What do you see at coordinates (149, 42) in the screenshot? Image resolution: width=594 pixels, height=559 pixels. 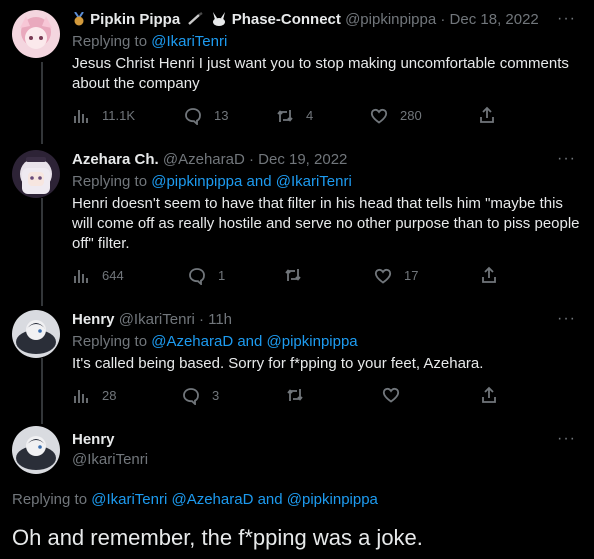 I see `replying-to: Replying to @IkariTenri` at bounding box center [149, 42].